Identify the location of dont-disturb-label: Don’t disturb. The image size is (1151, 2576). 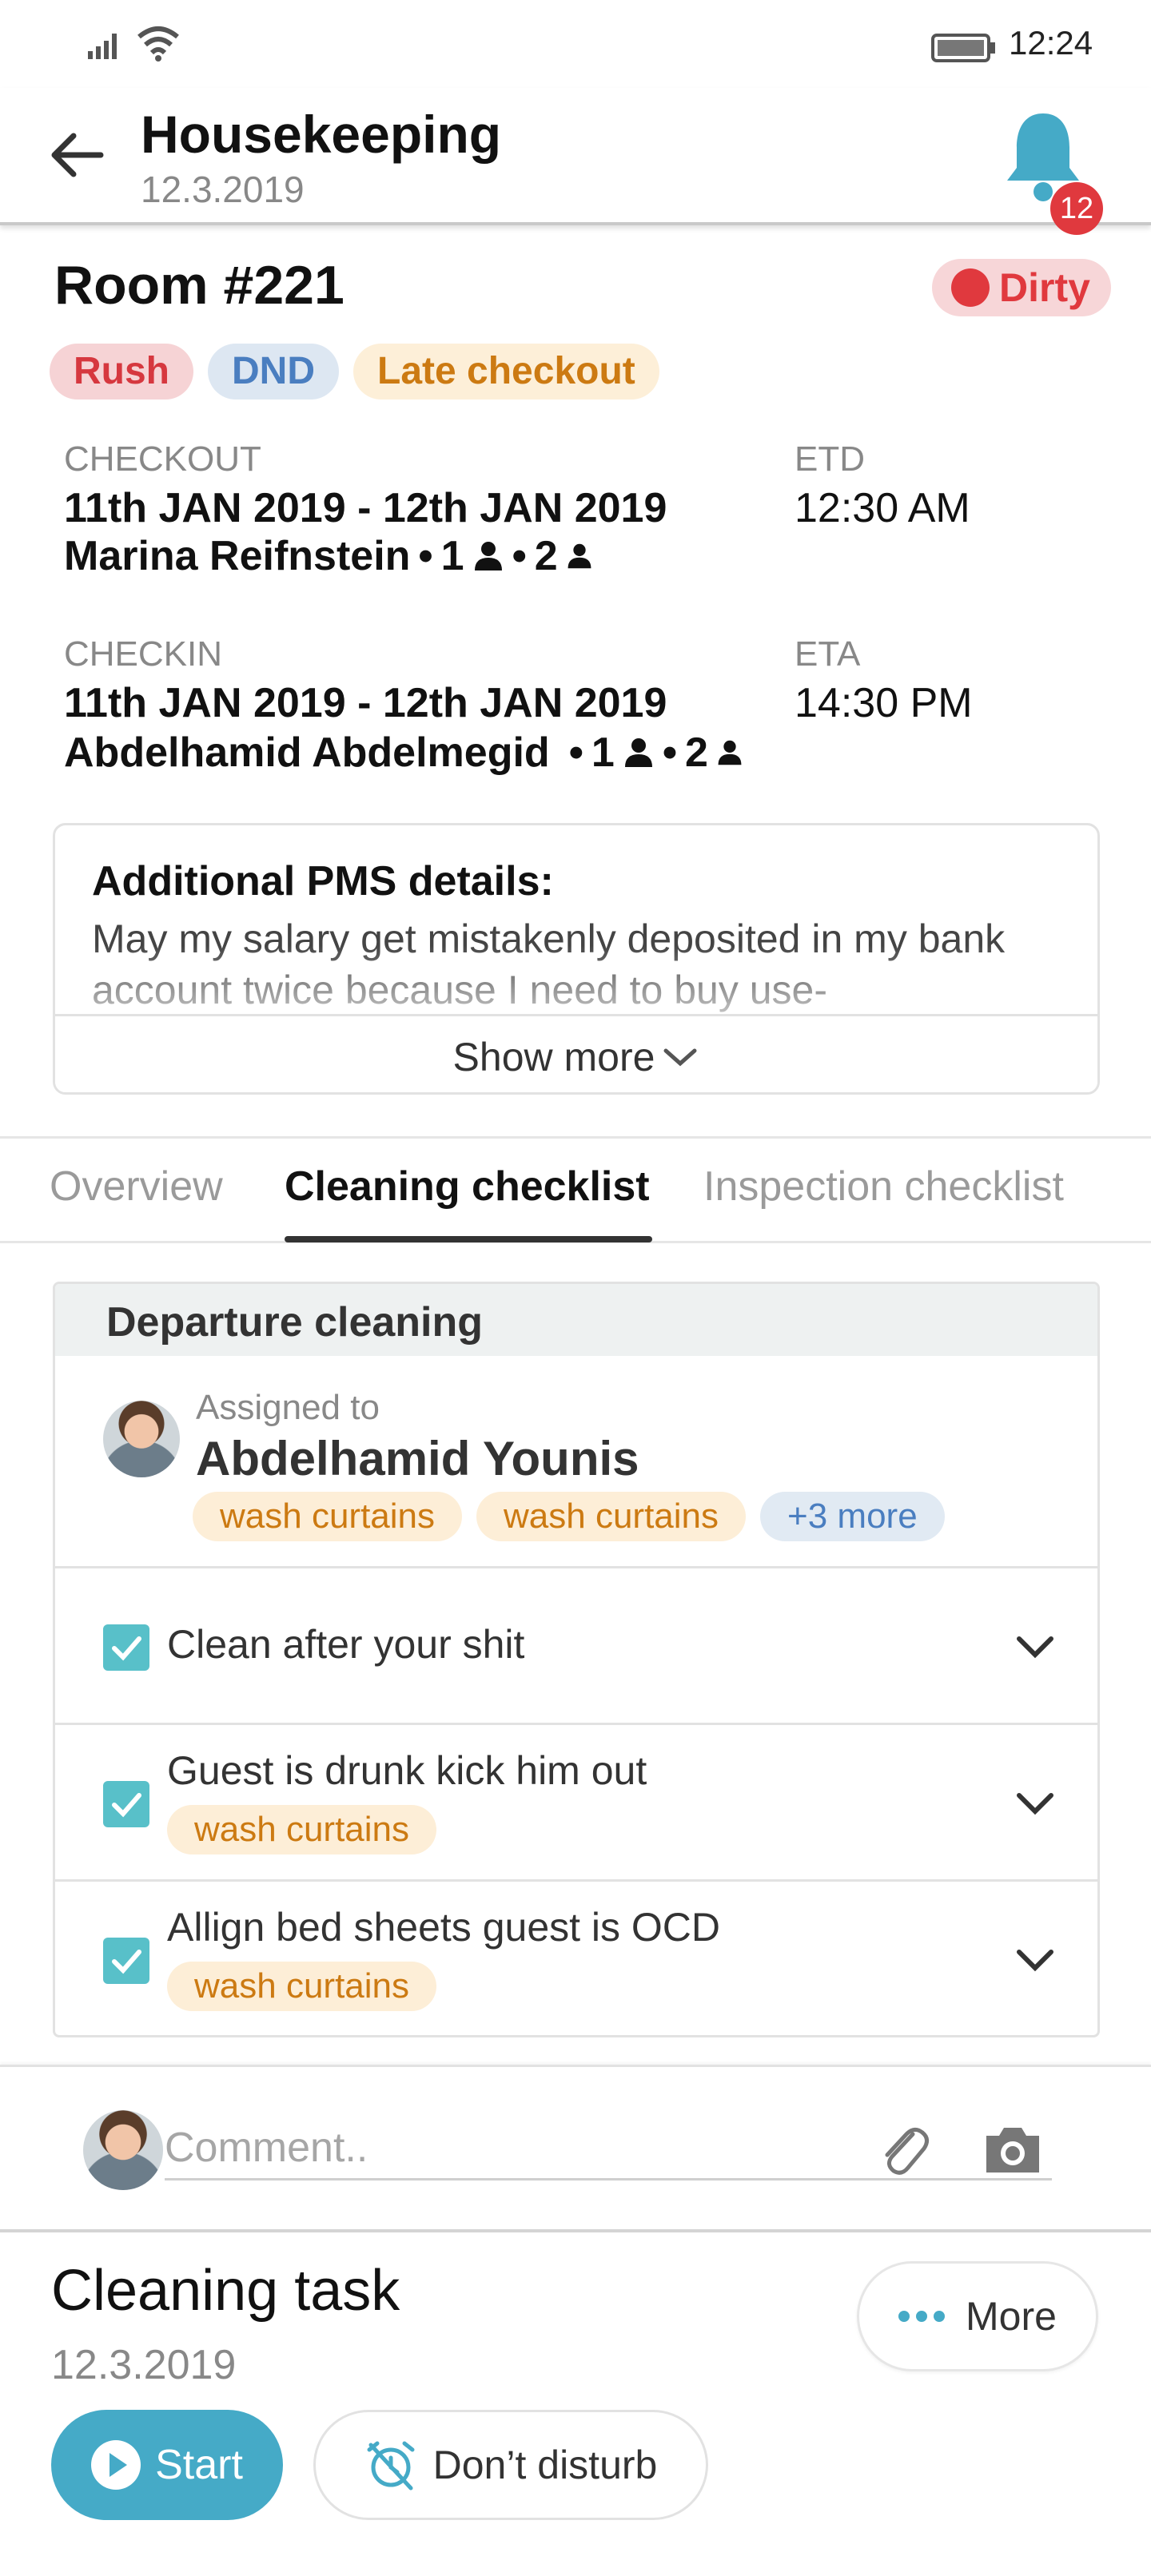
(545, 2465).